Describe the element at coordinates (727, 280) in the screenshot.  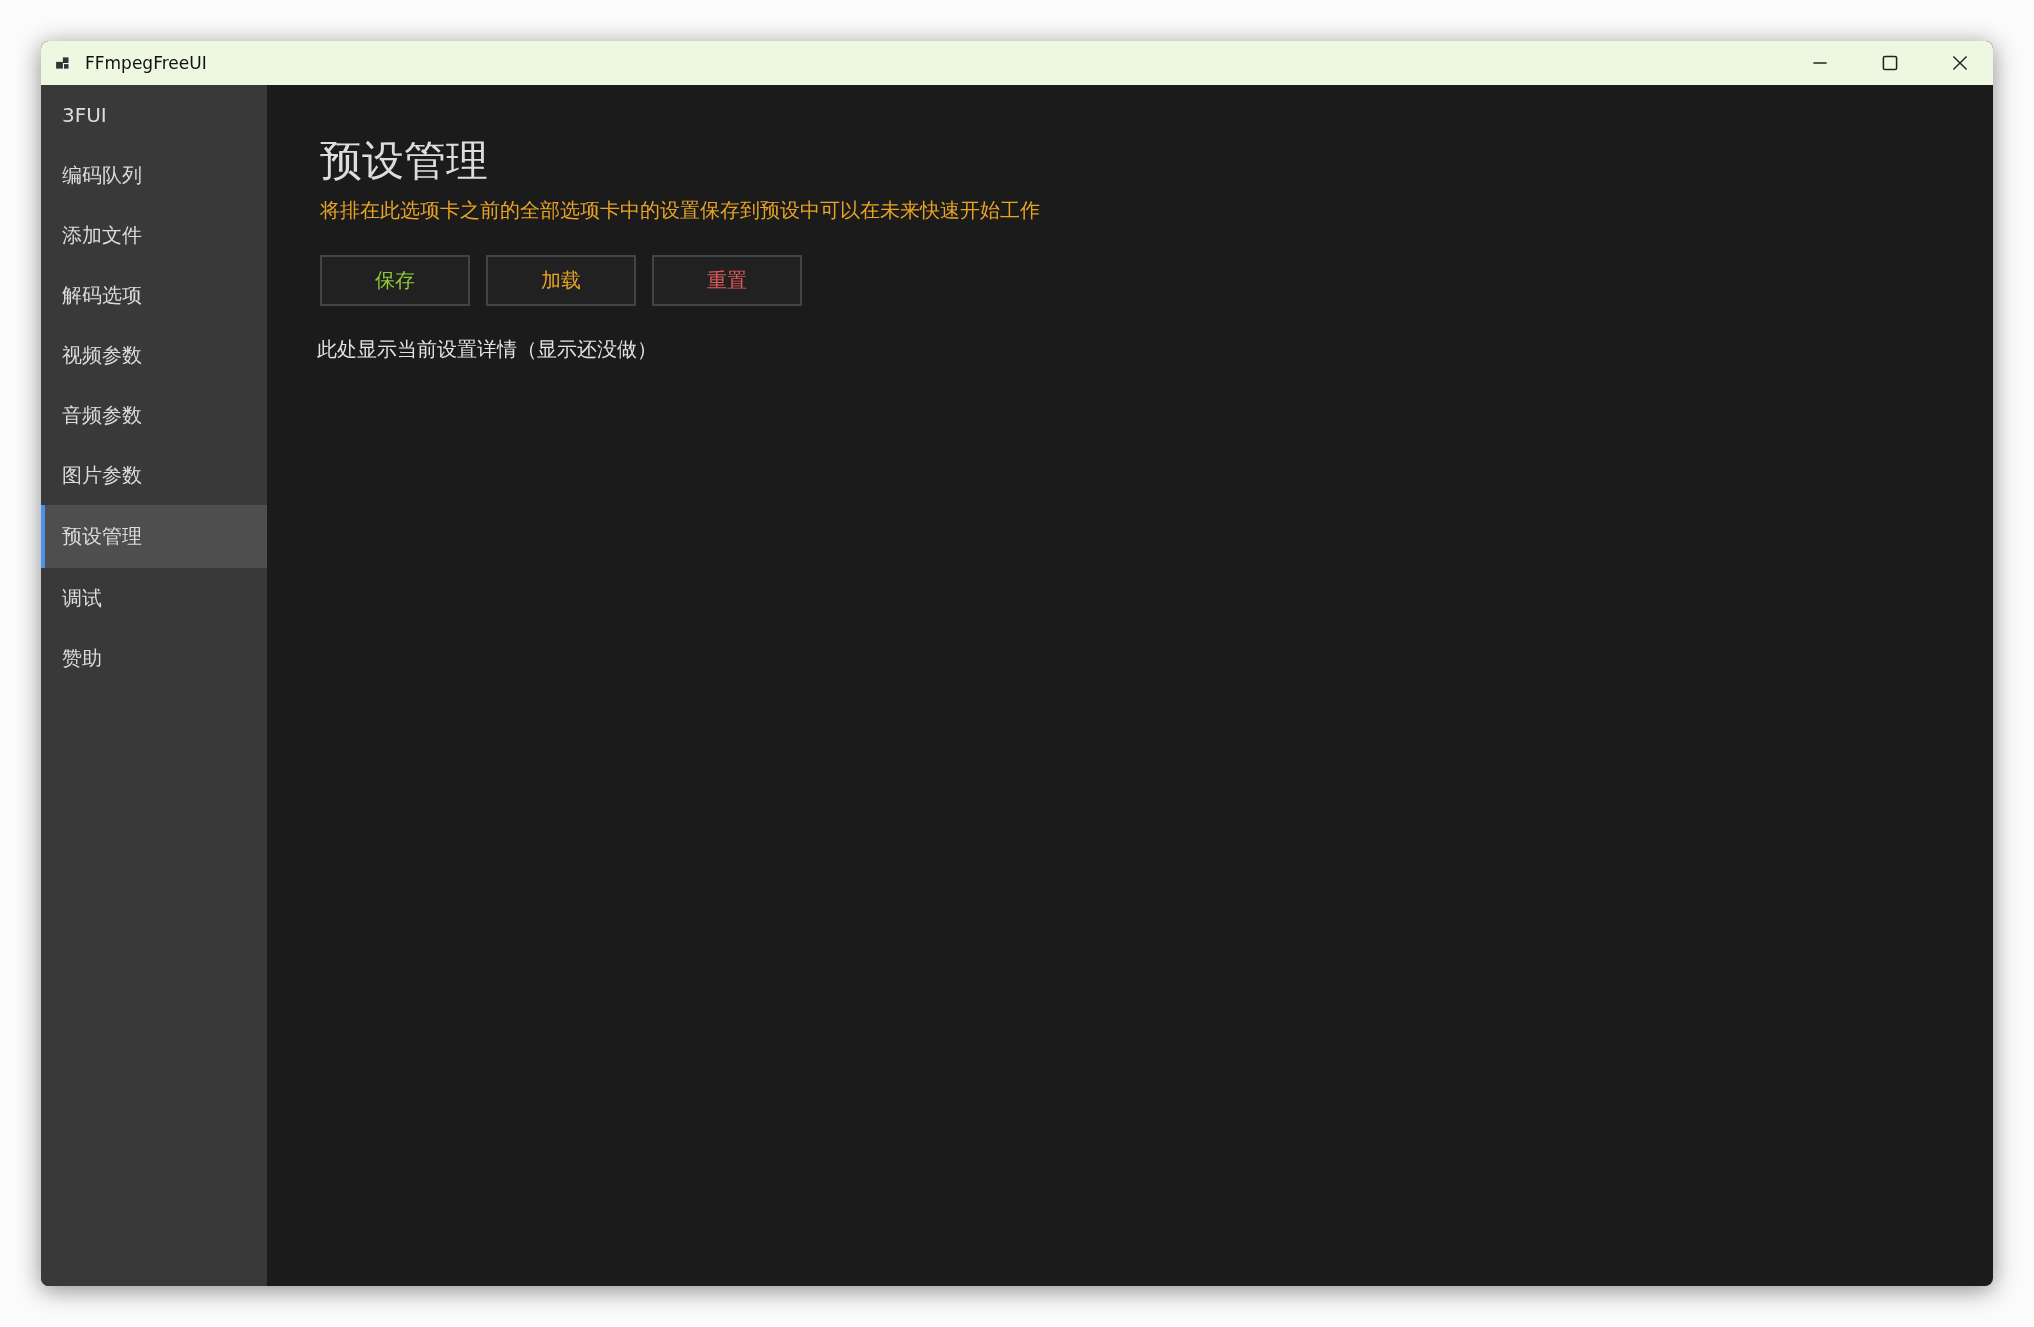
I see `reset-button: 重置` at that location.